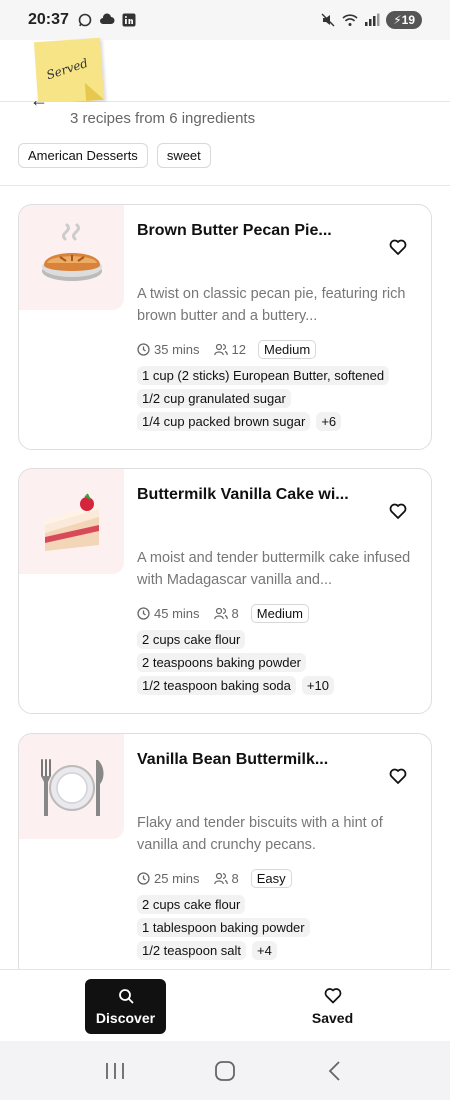 This screenshot has width=450, height=1100. What do you see at coordinates (214, 398) in the screenshot?
I see `ingredient-chip: 1/2 cup granulated sugar` at bounding box center [214, 398].